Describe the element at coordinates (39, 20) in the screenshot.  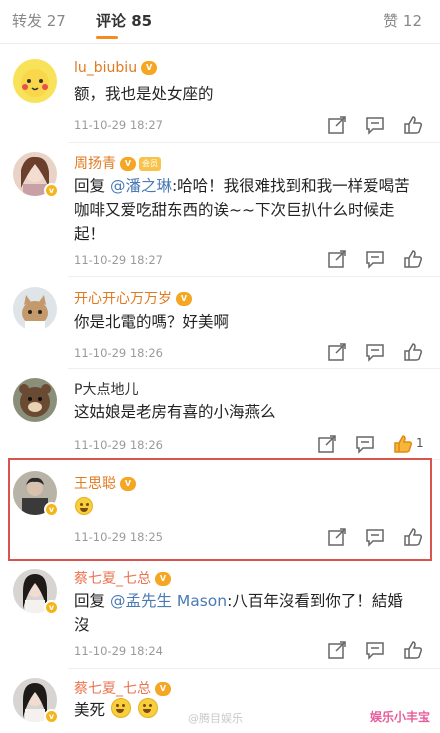
I see `tab-reposts: 转发 27` at that location.